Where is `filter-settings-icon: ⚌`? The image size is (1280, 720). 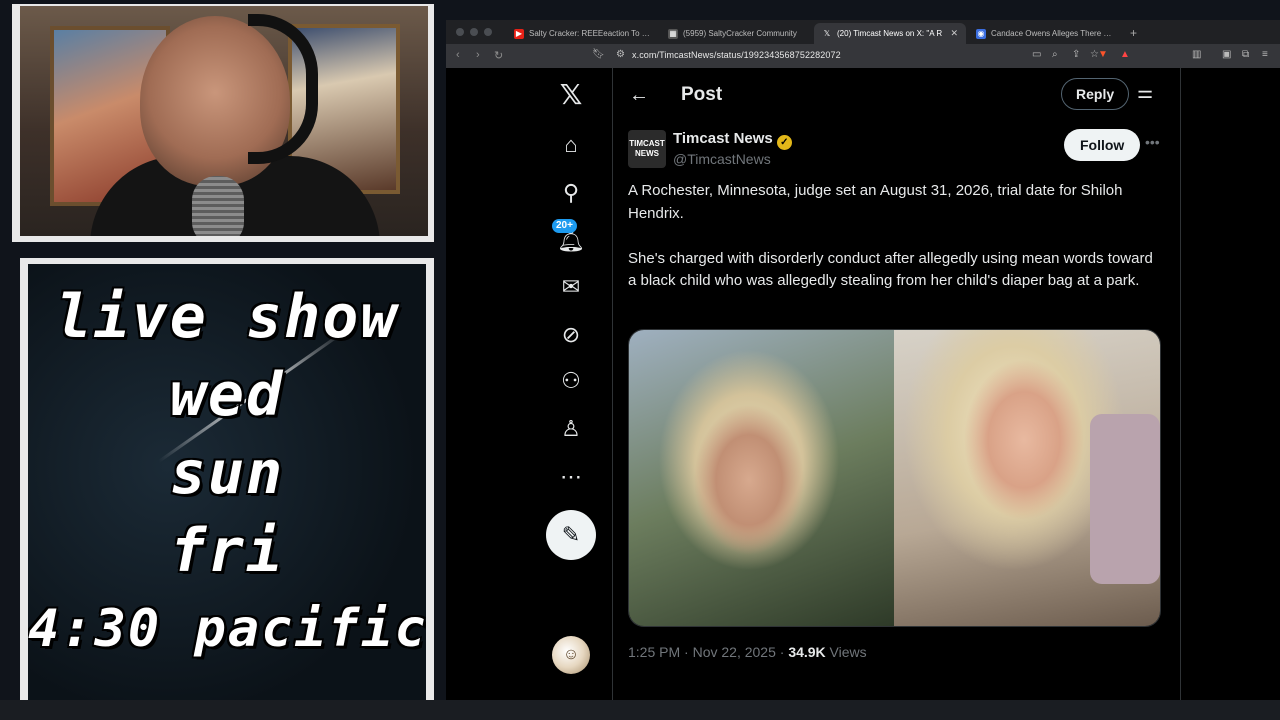 filter-settings-icon: ⚌ is located at coordinates (1145, 92).